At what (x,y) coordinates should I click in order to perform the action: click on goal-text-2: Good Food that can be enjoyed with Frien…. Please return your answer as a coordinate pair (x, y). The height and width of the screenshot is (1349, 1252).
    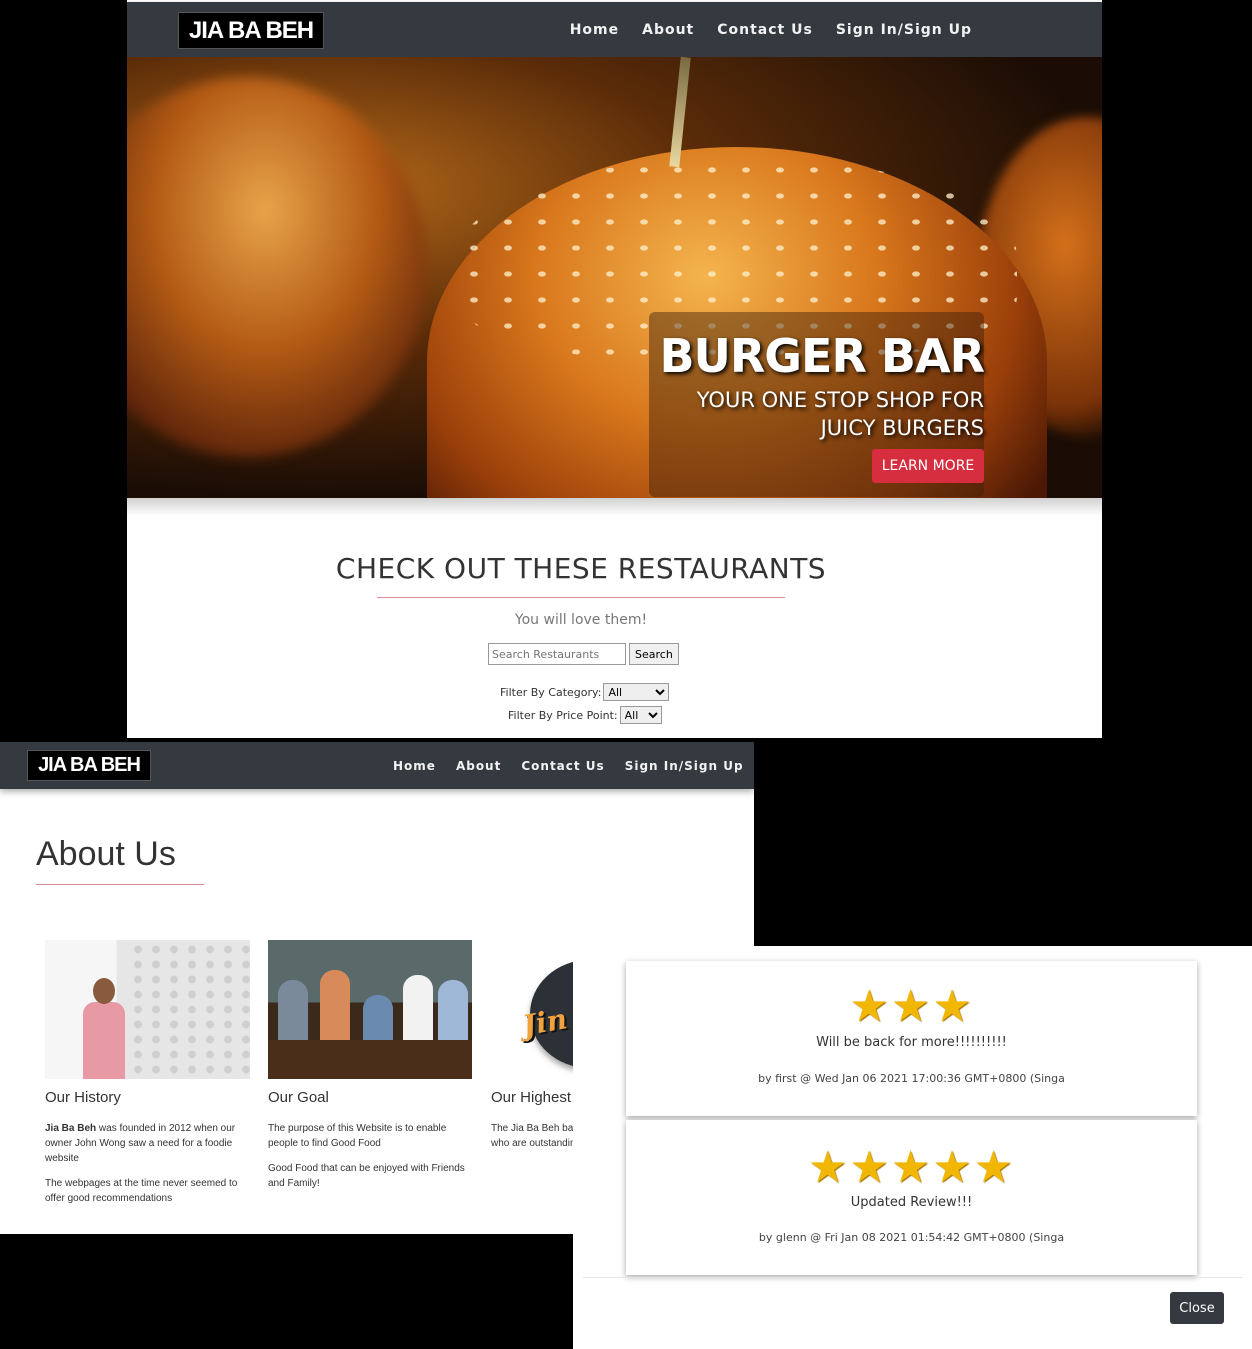
    Looking at the image, I should click on (366, 1176).